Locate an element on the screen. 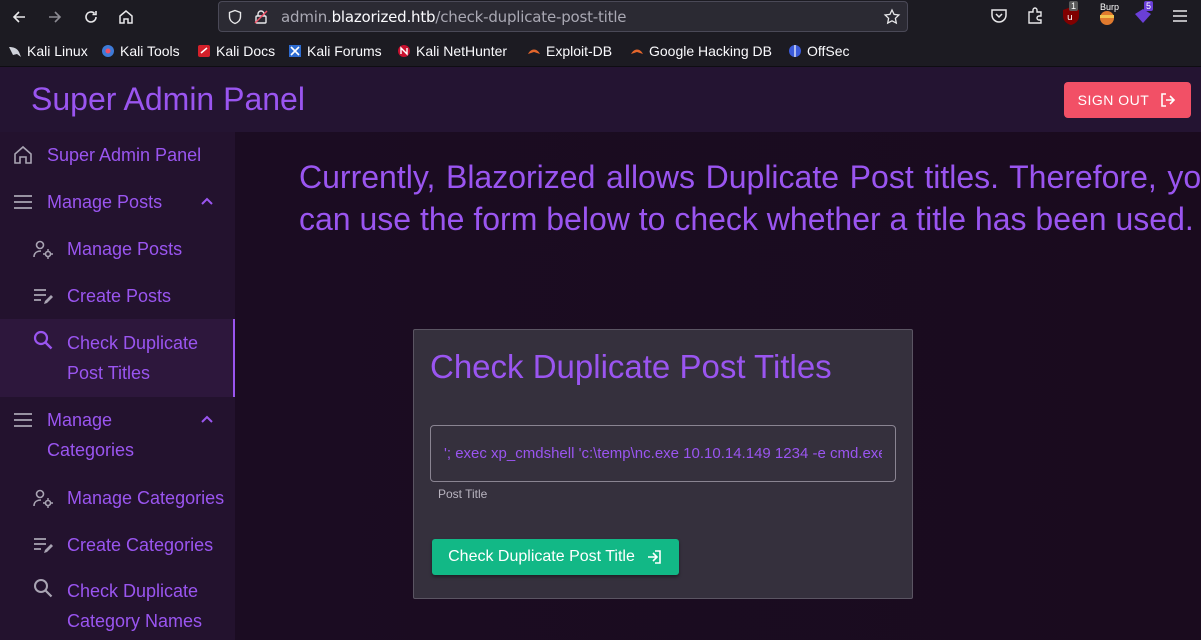 The height and width of the screenshot is (640, 1201). sidebar-item-label: Create Categories is located at coordinates (140, 545).